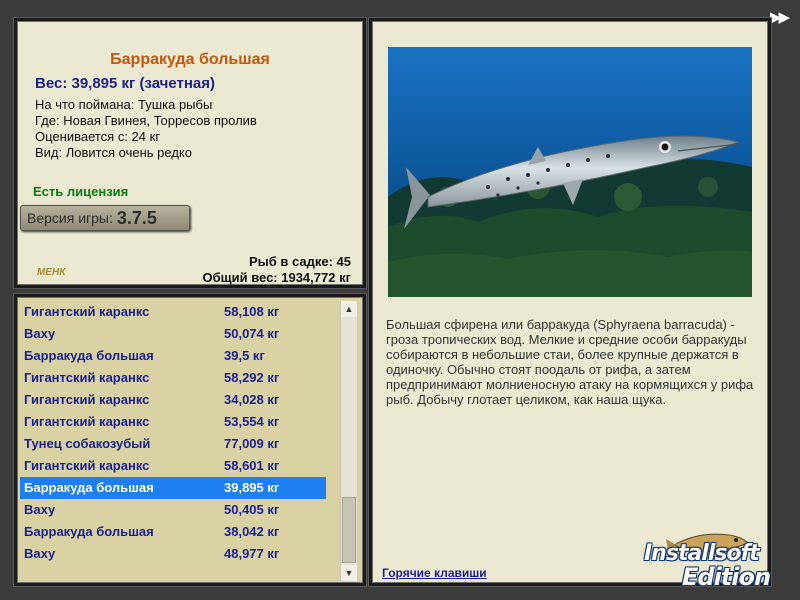  What do you see at coordinates (709, 556) in the screenshot?
I see `installsoft-watermark: Installsoft Edition` at bounding box center [709, 556].